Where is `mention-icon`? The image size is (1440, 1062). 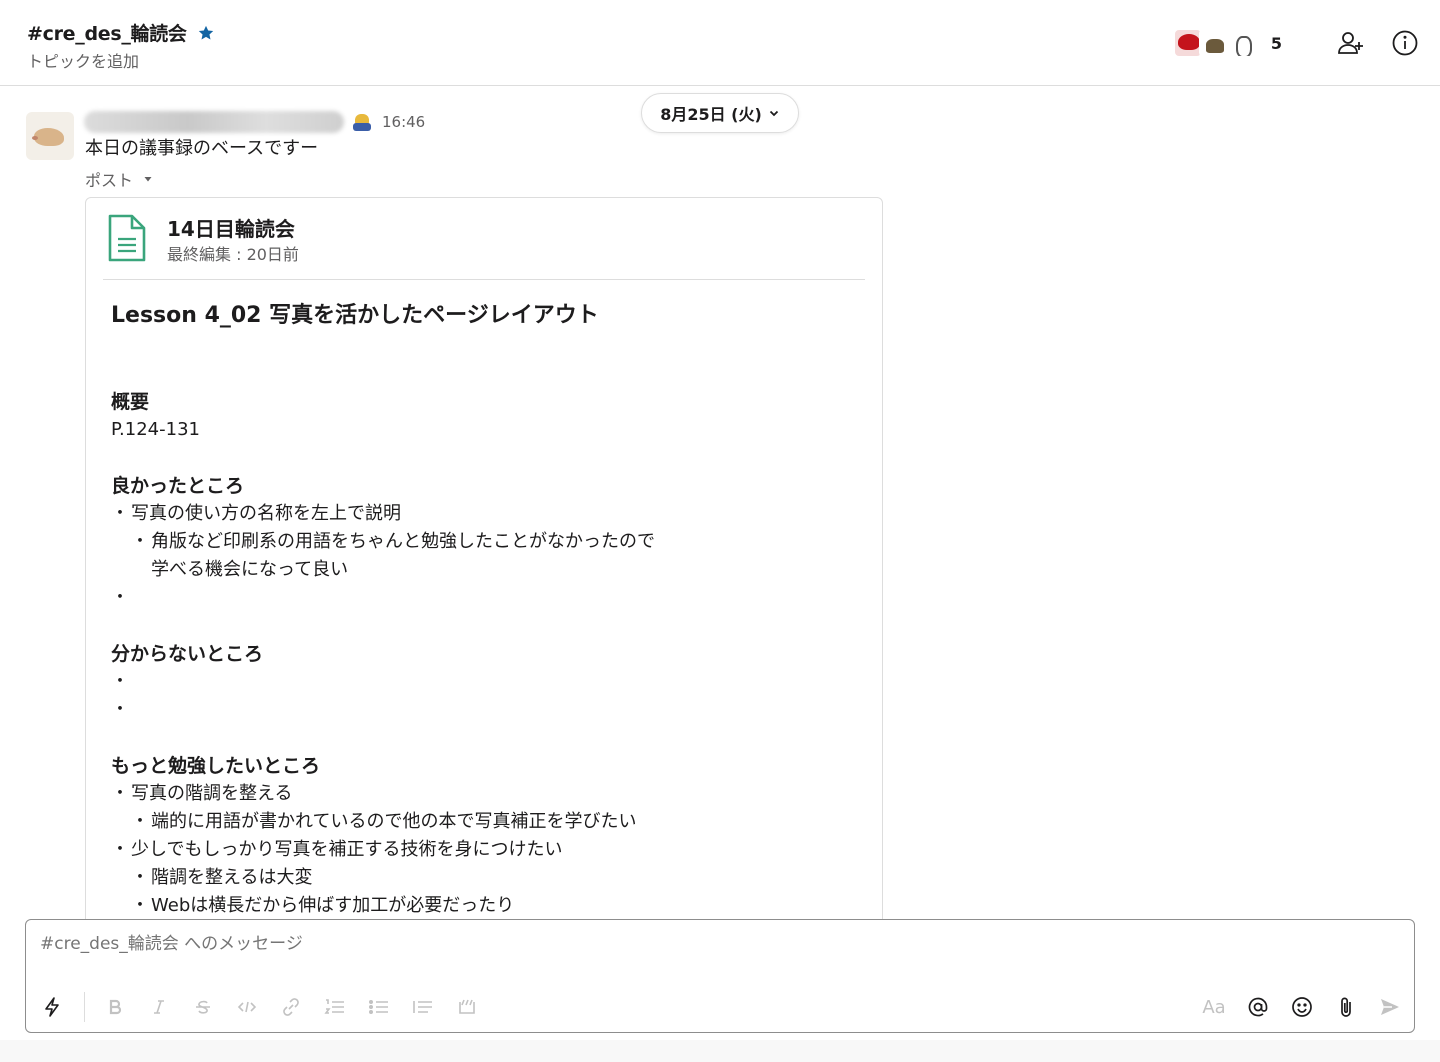
mention-icon is located at coordinates (1258, 1007).